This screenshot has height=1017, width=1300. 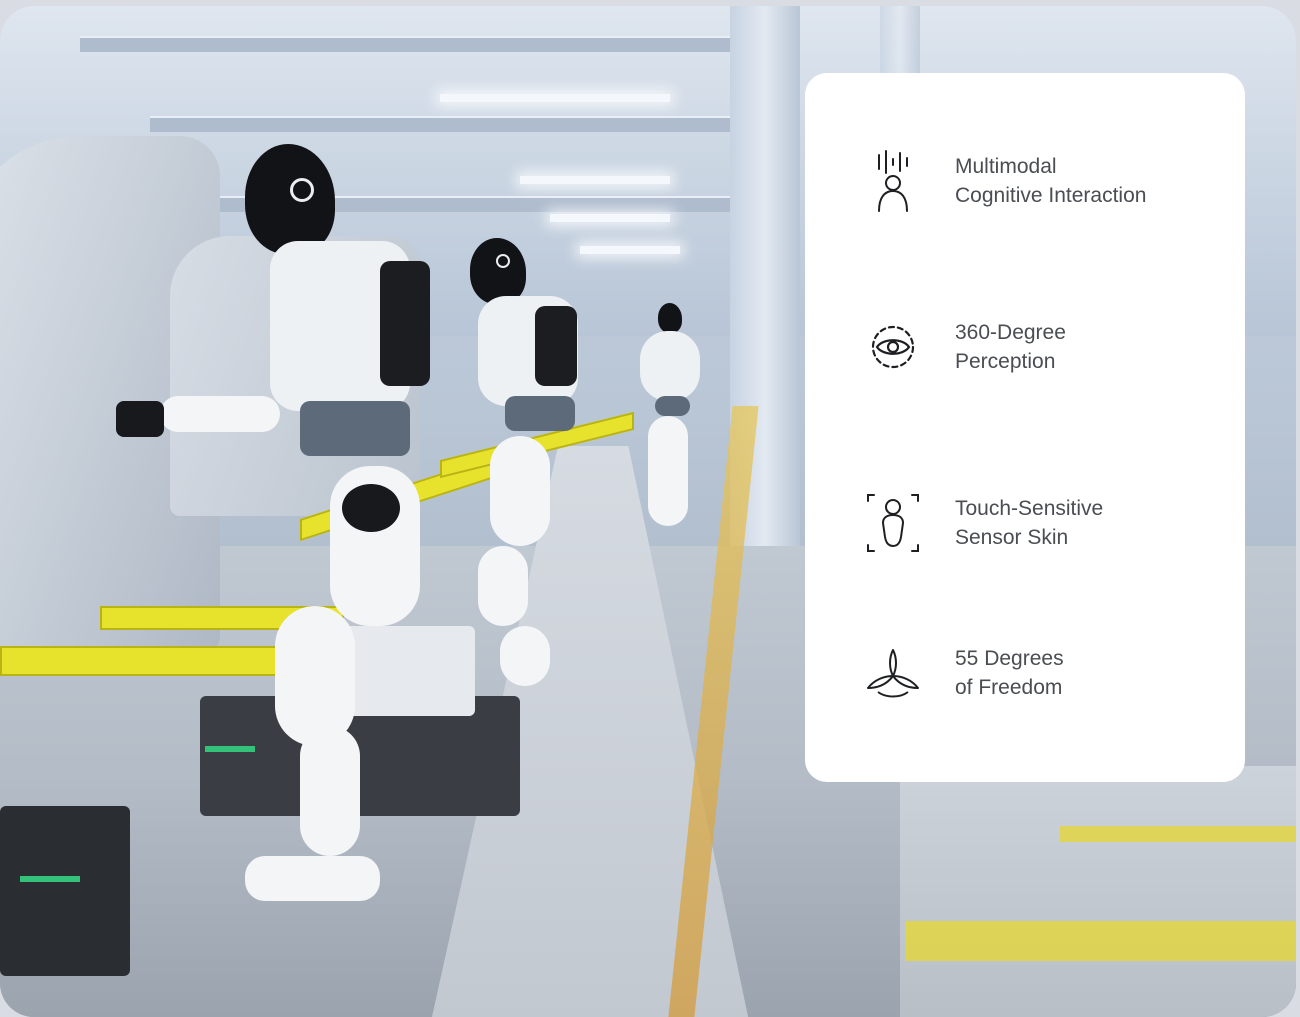 I want to click on feature-perception: 360-Degree Perception, so click(x=1045, y=347).